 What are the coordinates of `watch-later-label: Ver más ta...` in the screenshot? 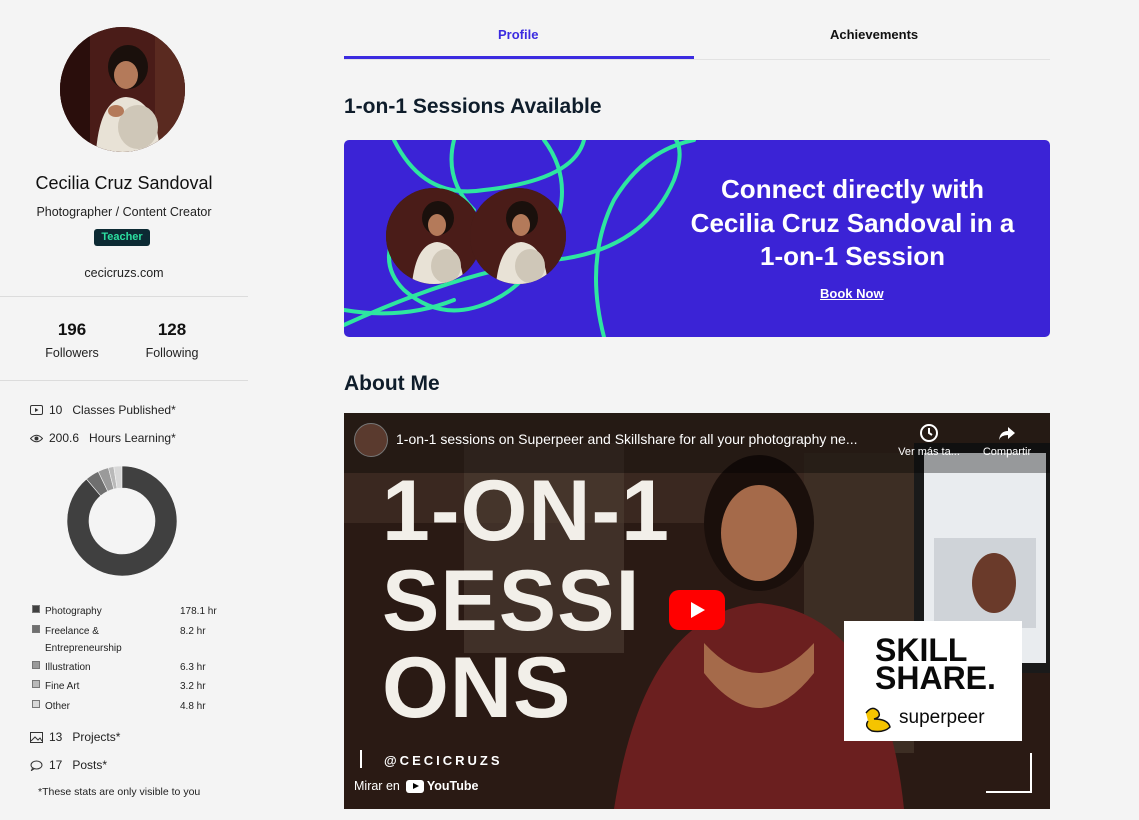 It's located at (929, 452).